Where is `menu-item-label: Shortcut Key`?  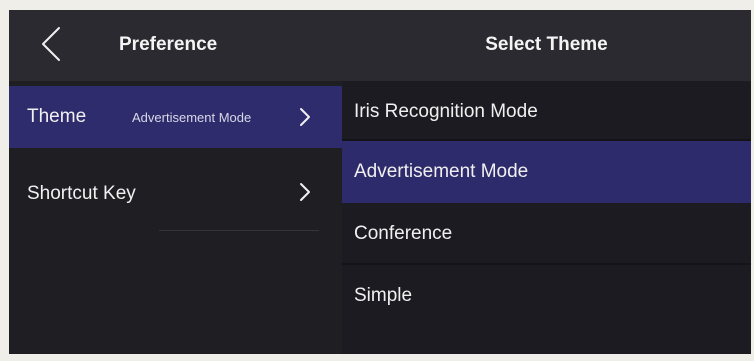
menu-item-label: Shortcut Key is located at coordinates (81, 193).